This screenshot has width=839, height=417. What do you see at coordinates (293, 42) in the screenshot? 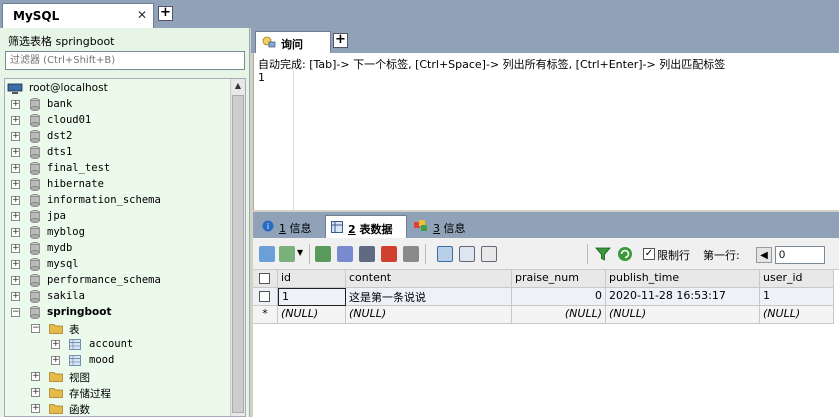
I see `query-tab: 询问` at bounding box center [293, 42].